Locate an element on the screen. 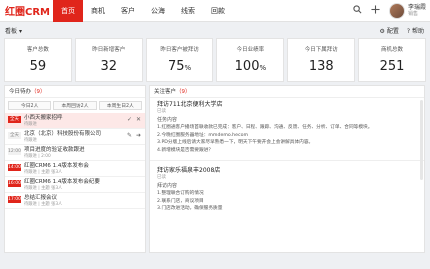 The image size is (430, 269). edit-icon: ✎ is located at coordinates (129, 135).